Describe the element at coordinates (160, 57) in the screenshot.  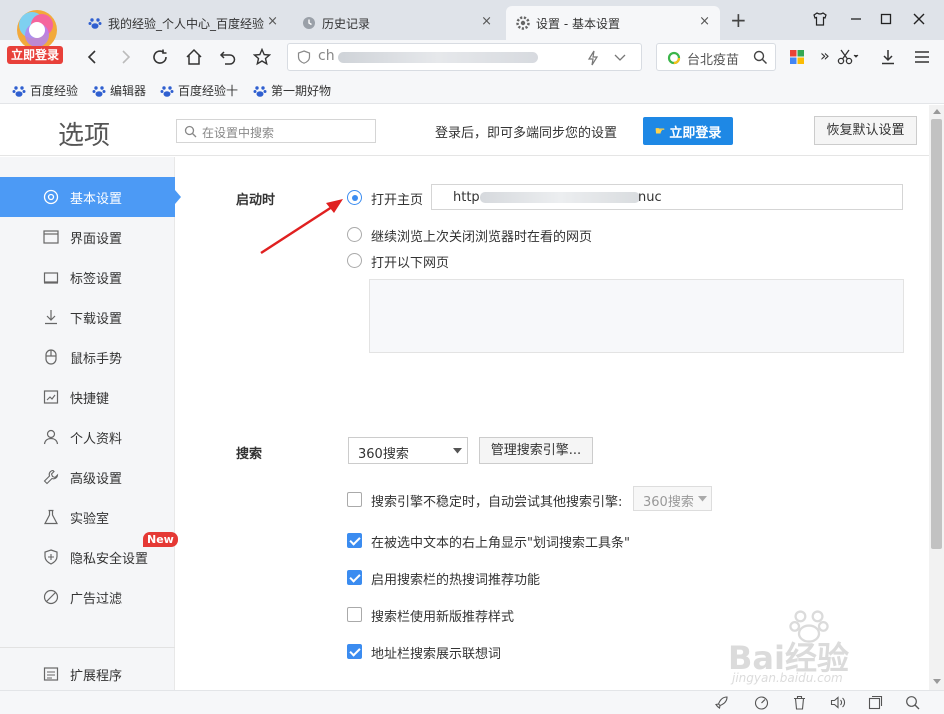
I see `reload-icon` at that location.